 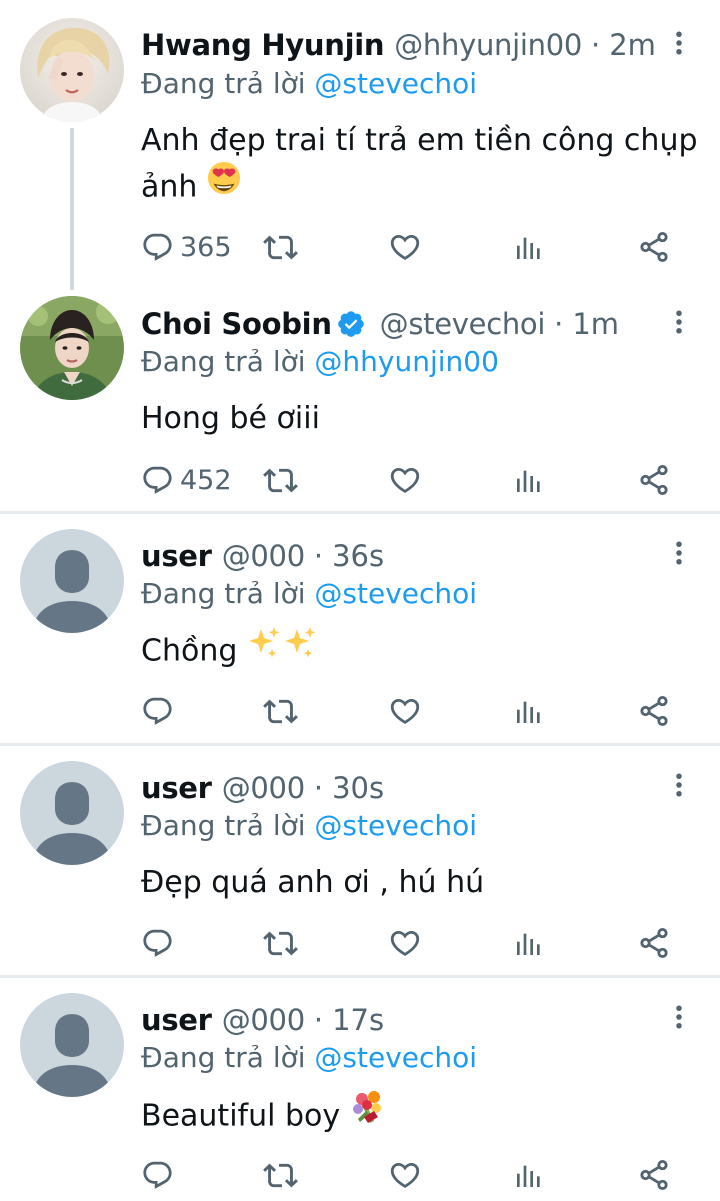 What do you see at coordinates (358, 1020) in the screenshot?
I see `timestamp: 17s` at bounding box center [358, 1020].